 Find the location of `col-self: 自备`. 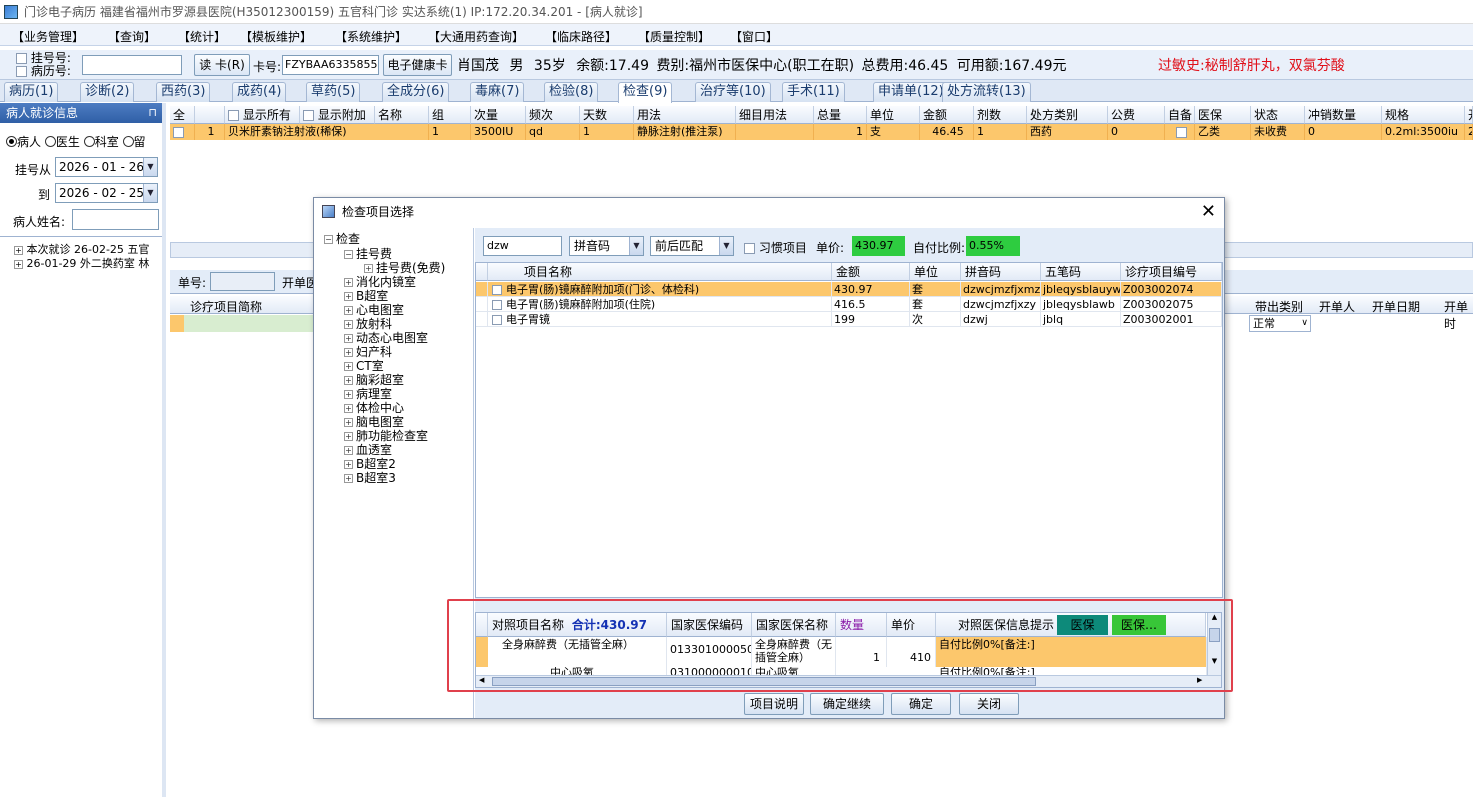

col-self: 自备 is located at coordinates (1180, 115).